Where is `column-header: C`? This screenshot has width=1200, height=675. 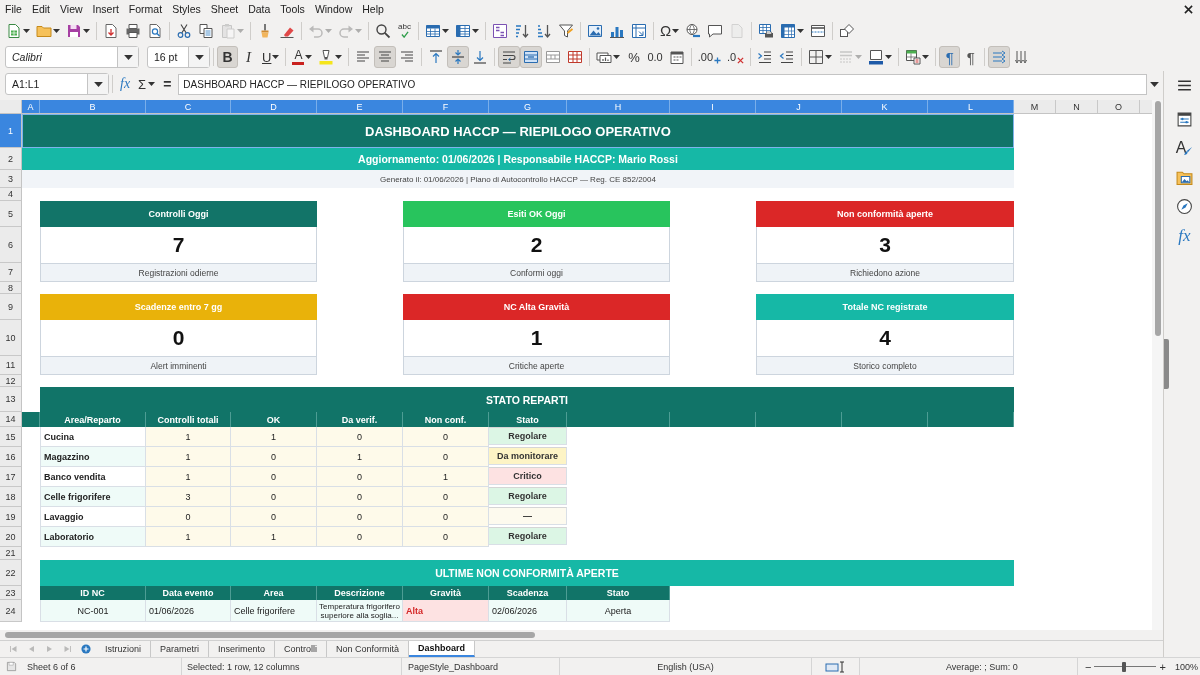
column-header: C is located at coordinates (188, 106).